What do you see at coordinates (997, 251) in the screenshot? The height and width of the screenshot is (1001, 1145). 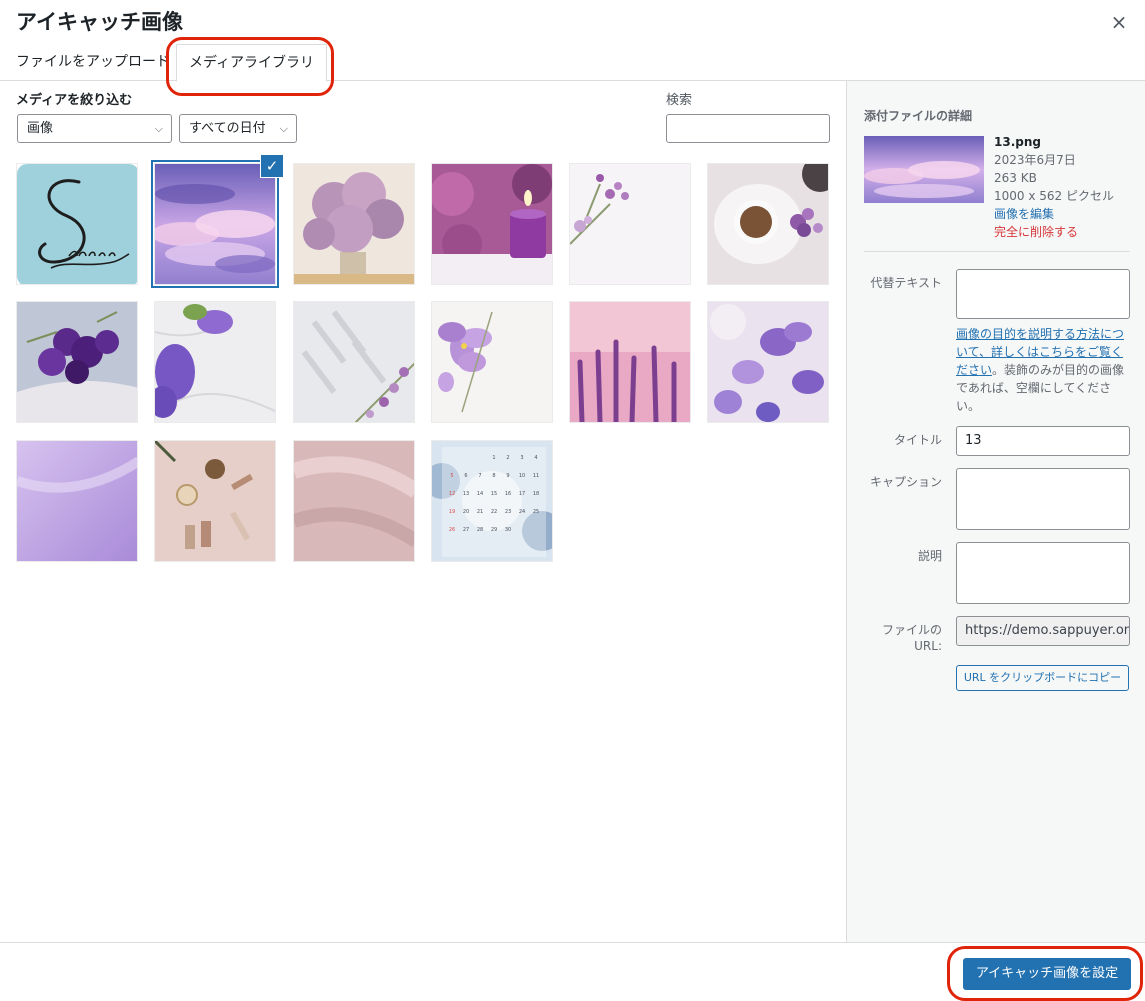 I see `details-divider` at bounding box center [997, 251].